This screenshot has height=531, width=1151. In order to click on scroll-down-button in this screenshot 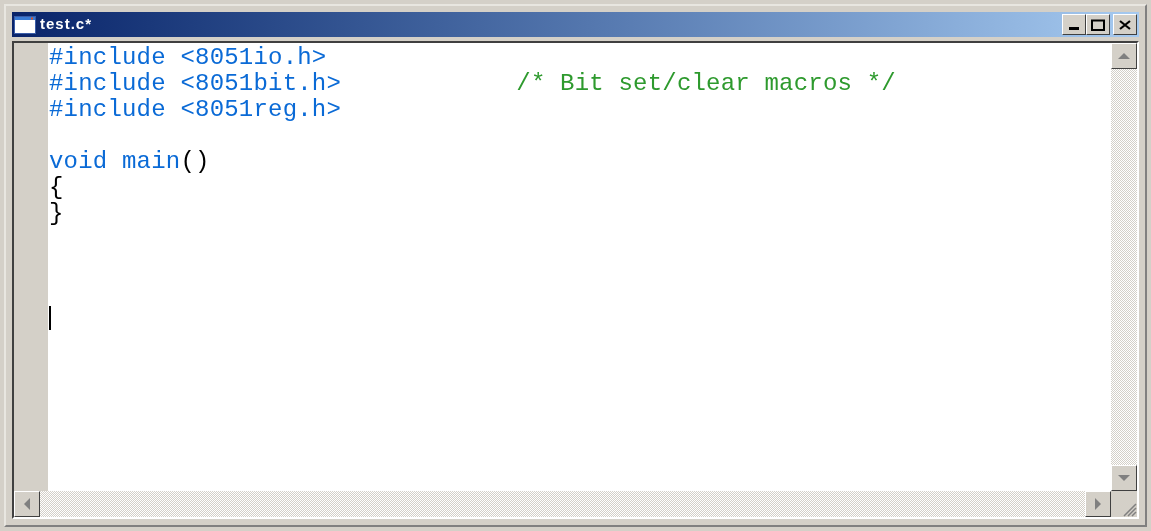, I will do `click(1124, 478)`.